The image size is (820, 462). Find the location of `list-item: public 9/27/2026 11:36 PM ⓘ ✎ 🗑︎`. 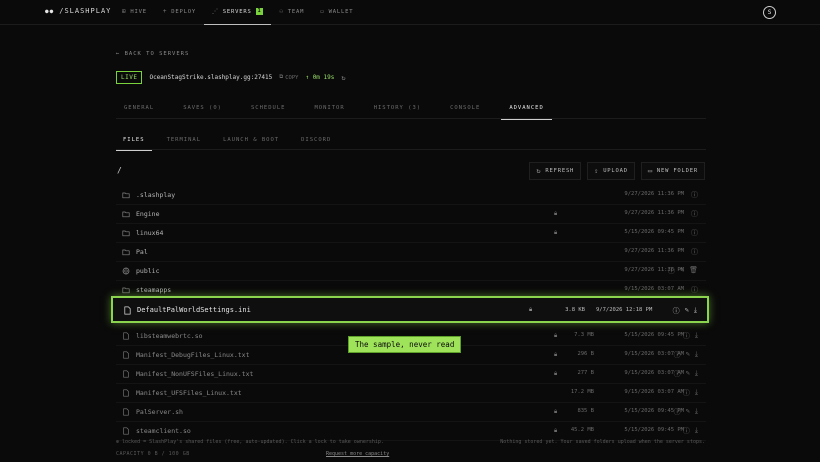

list-item: public 9/27/2026 11:36 PM ⓘ ✎ 🗑︎ is located at coordinates (411, 271).